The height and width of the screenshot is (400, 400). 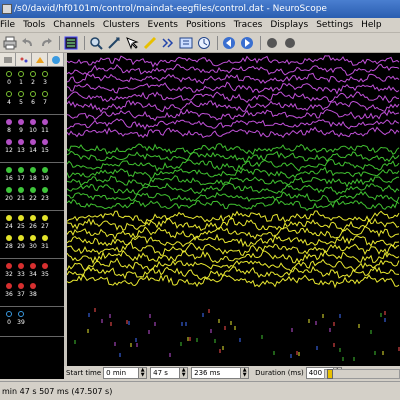 I want to click on channel-group-1: 8 9 10 11 12 13 14 15, so click(x=32, y=139).